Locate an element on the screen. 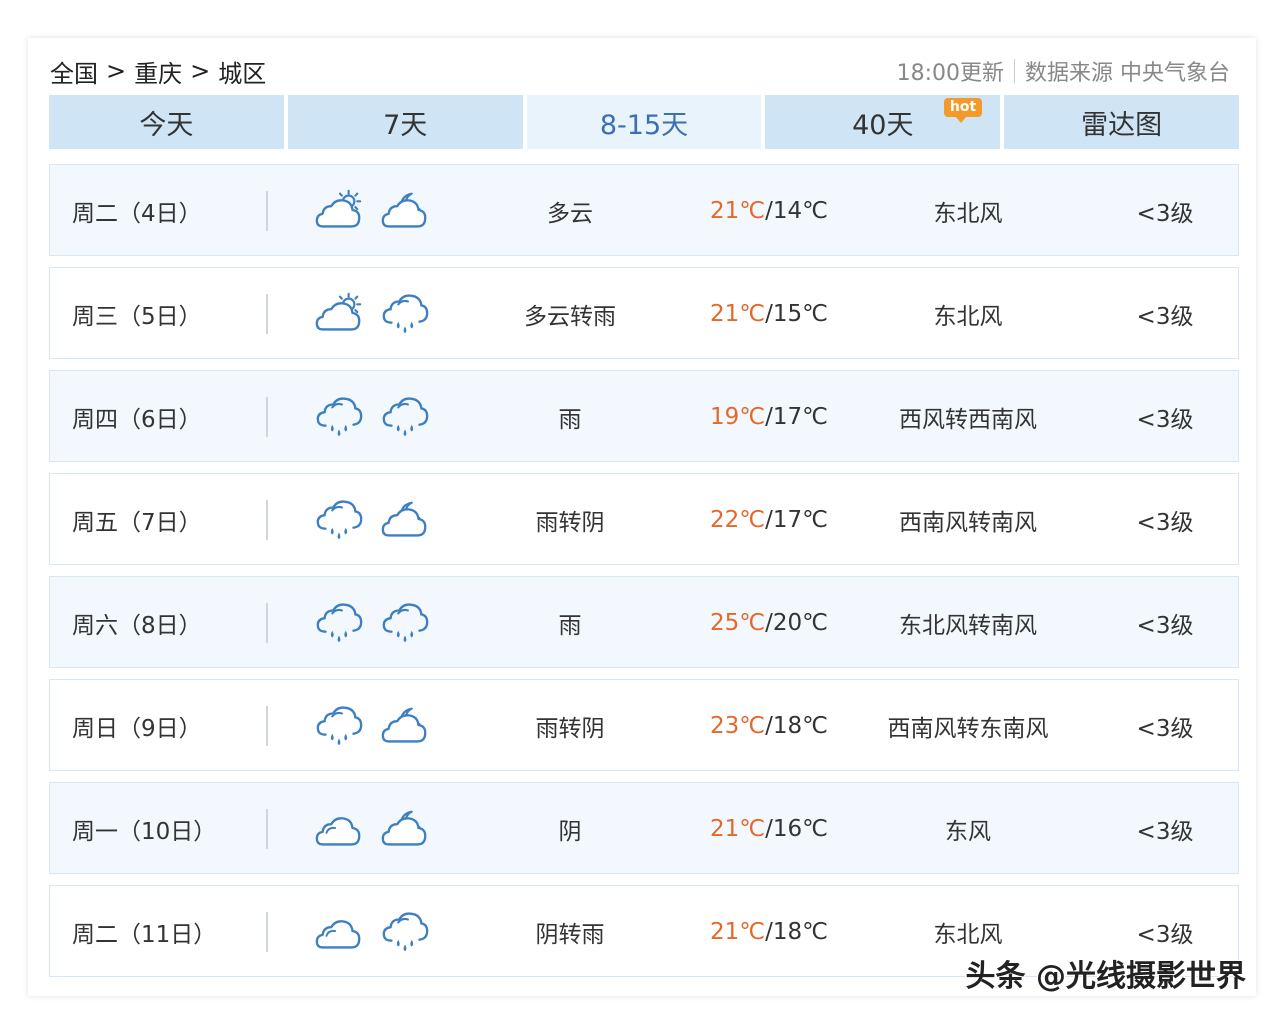 This screenshot has width=1280, height=1021. temperature: 21℃/15℃ is located at coordinates (770, 314).